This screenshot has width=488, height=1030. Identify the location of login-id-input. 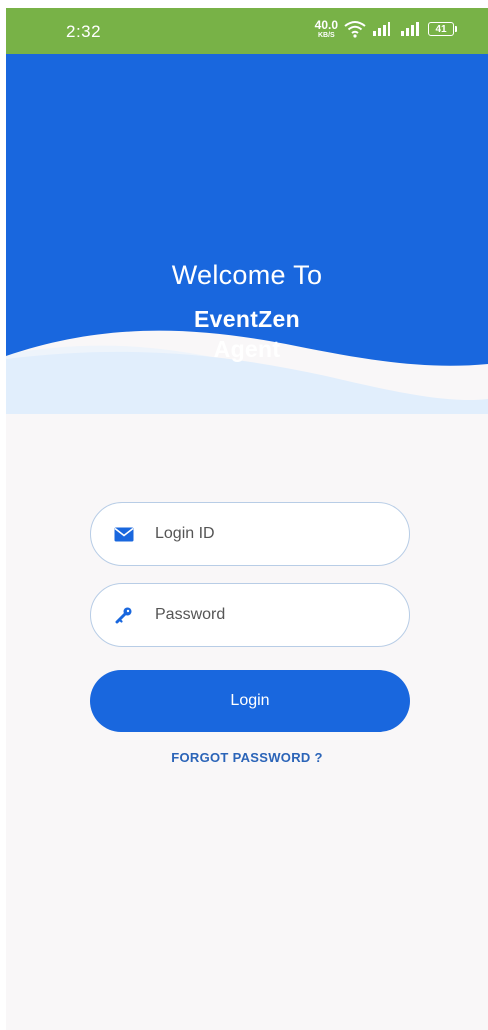
(270, 534).